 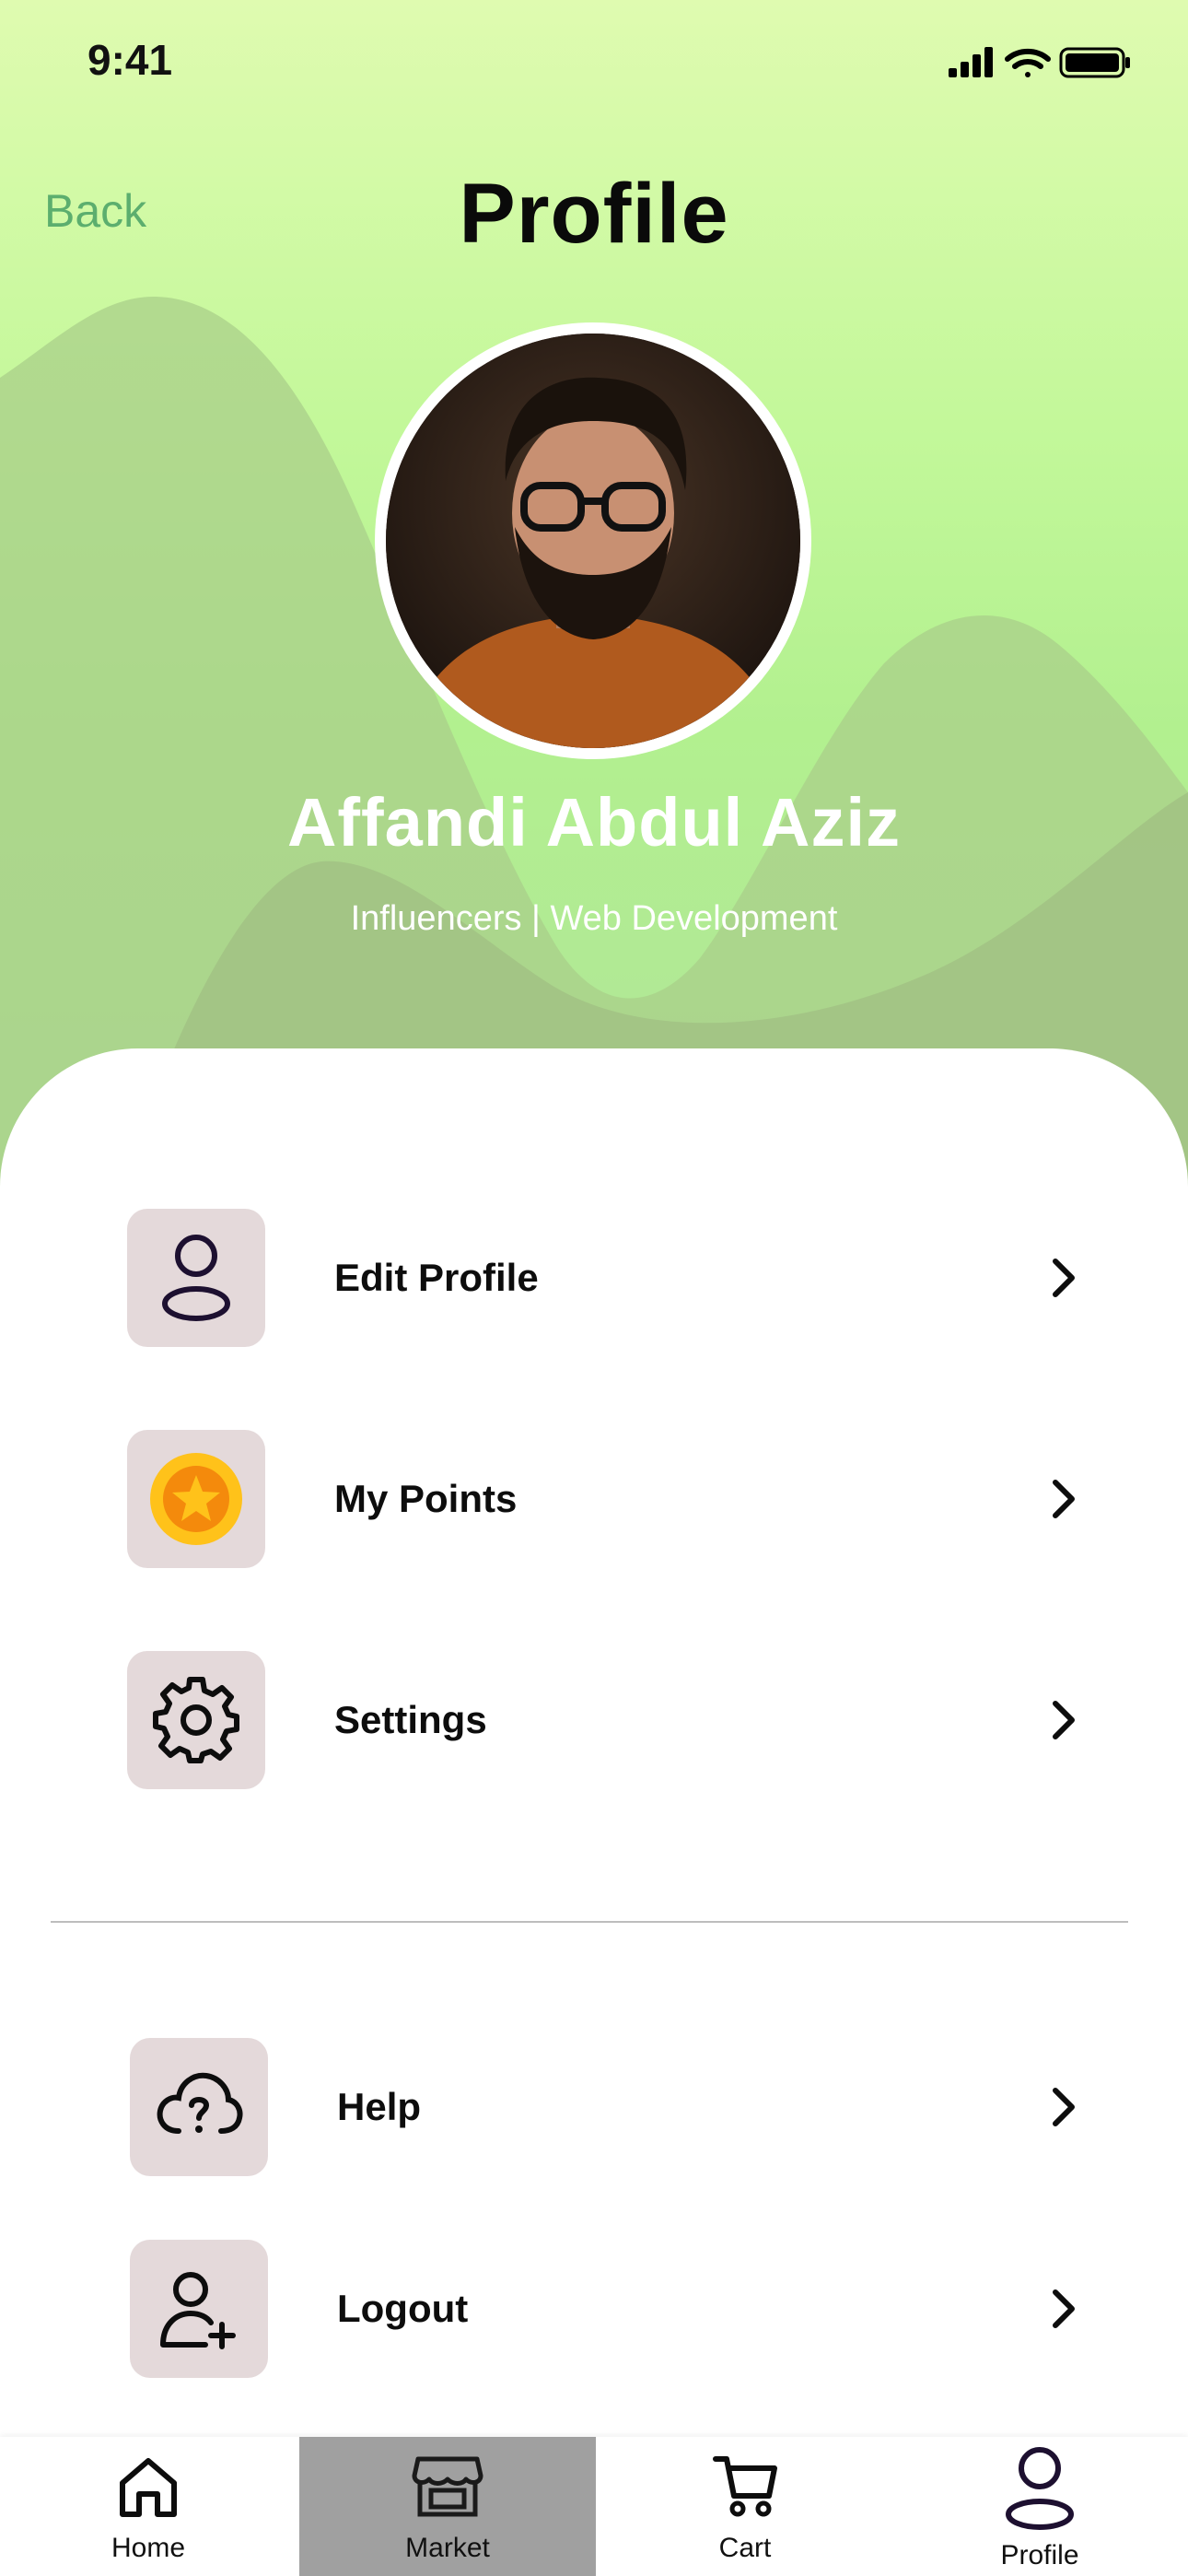 What do you see at coordinates (594, 214) in the screenshot?
I see `page-title: Profile` at bounding box center [594, 214].